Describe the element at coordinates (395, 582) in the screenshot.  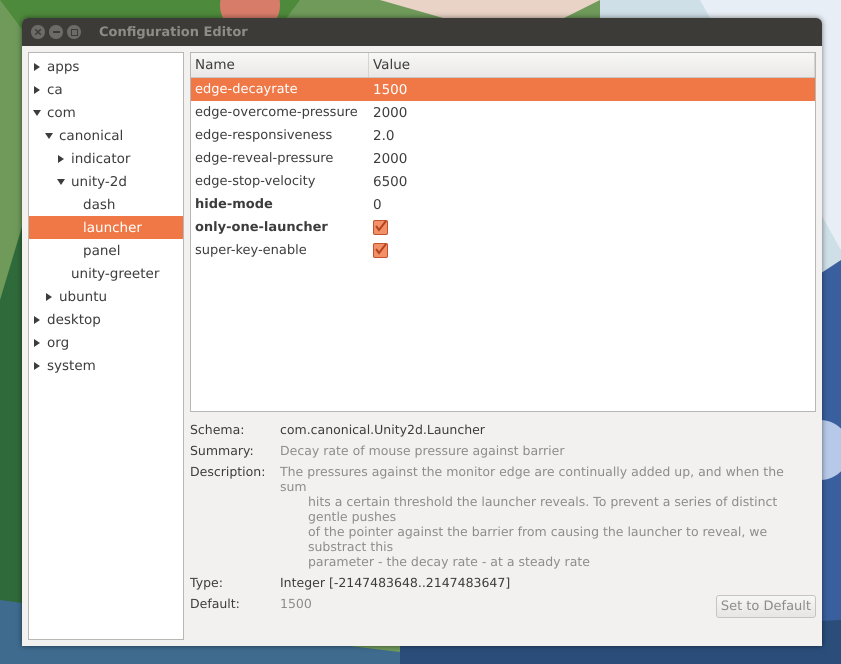
I see `detail-value: Integer [-2147483648..2147483647]` at that location.